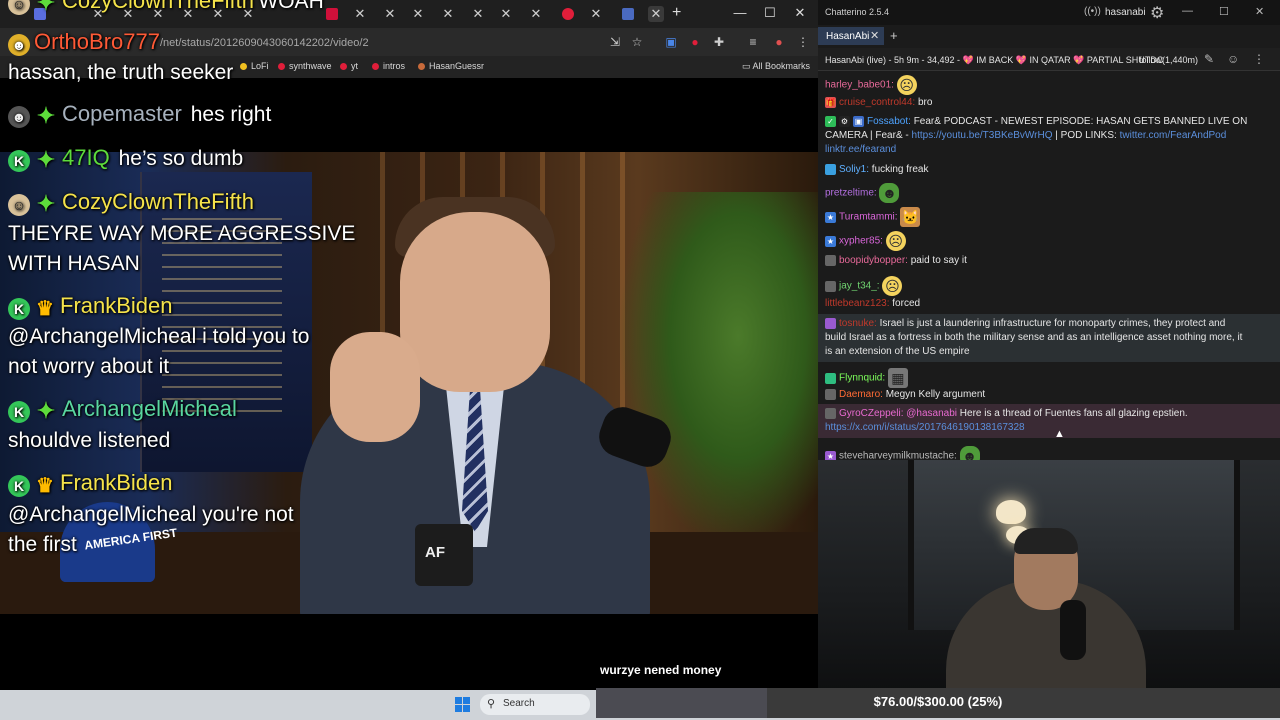 This screenshot has width=1280, height=720. I want to click on follow-mode: follow(1,440m), so click(1168, 60).